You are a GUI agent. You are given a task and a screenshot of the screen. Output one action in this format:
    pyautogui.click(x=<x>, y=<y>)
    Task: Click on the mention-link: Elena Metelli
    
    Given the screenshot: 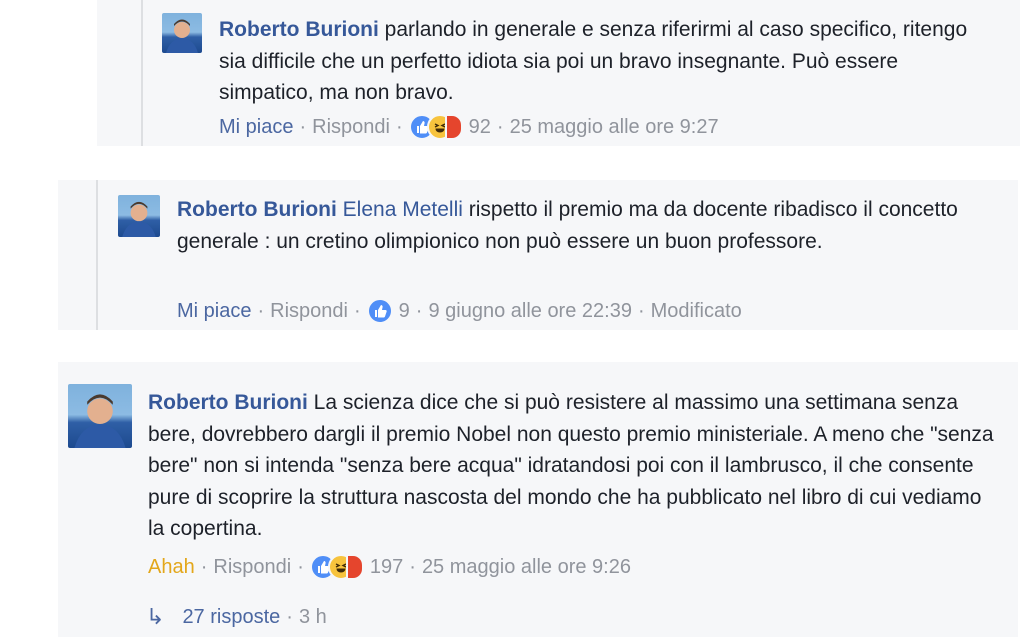 What is the action you would take?
    pyautogui.click(x=403, y=209)
    